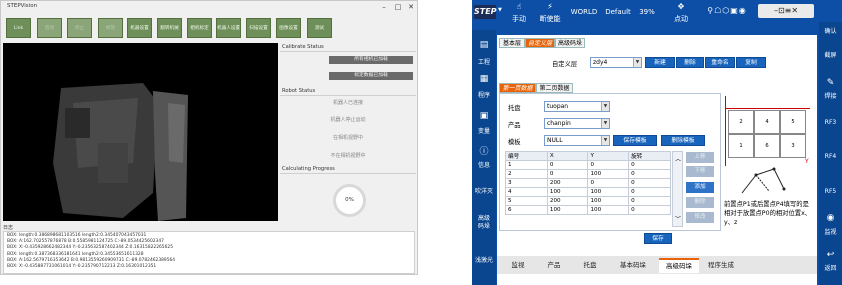 The width and height of the screenshot is (842, 285). I want to click on weld-icon: ✎, so click(830, 83).